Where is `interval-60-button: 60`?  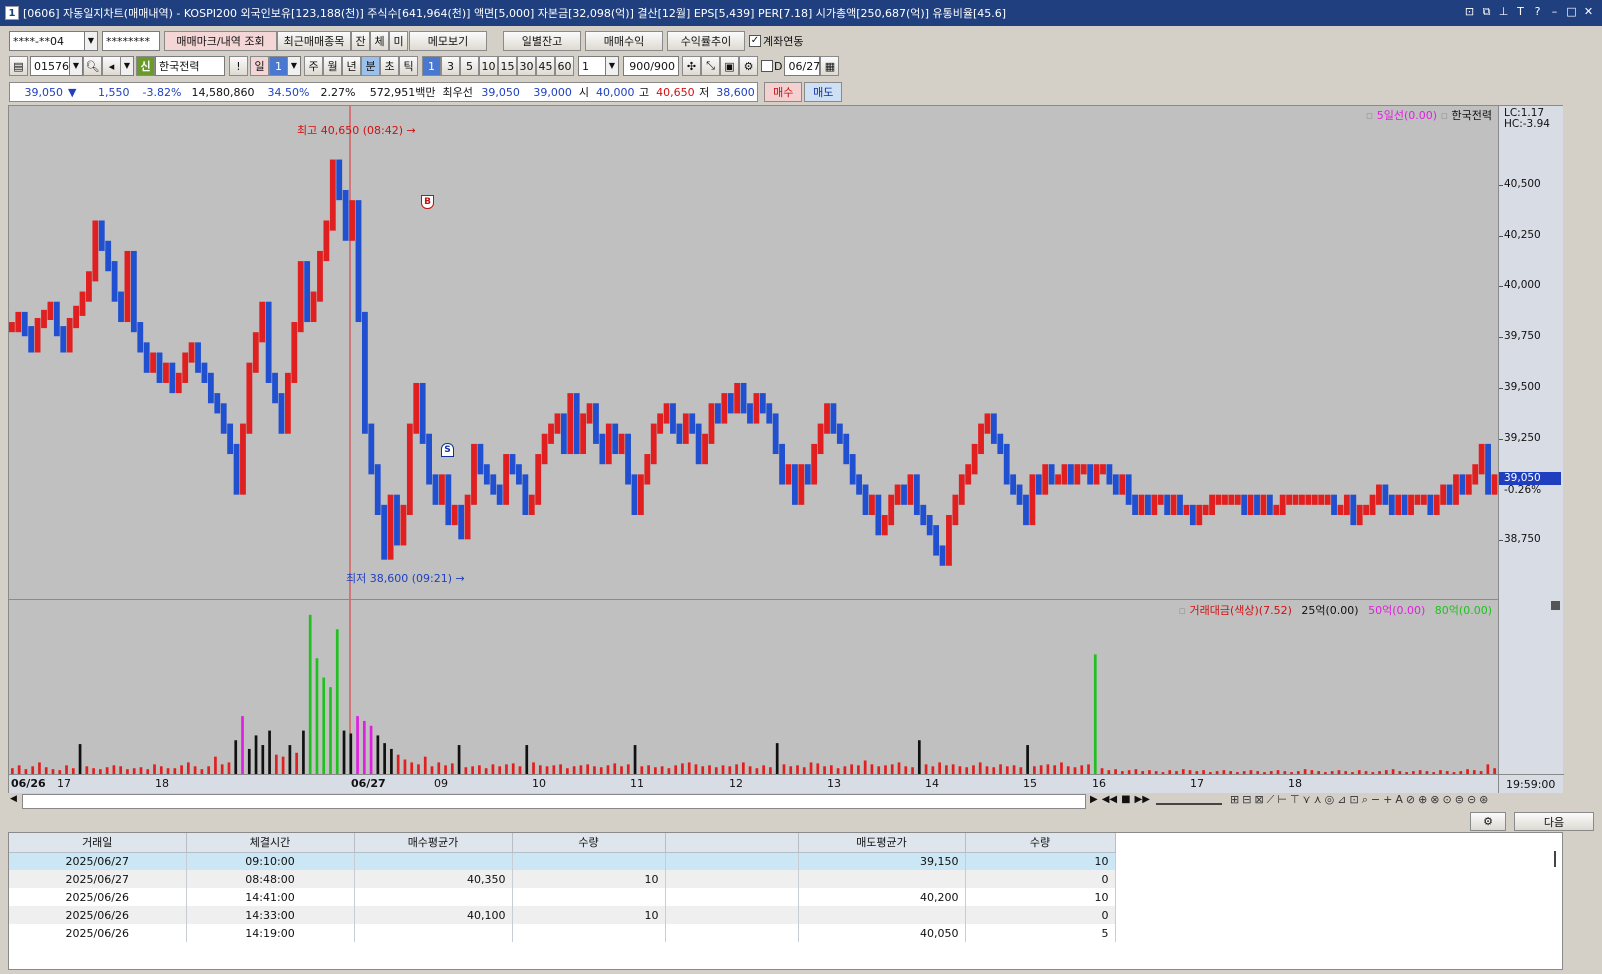 interval-60-button: 60 is located at coordinates (564, 66).